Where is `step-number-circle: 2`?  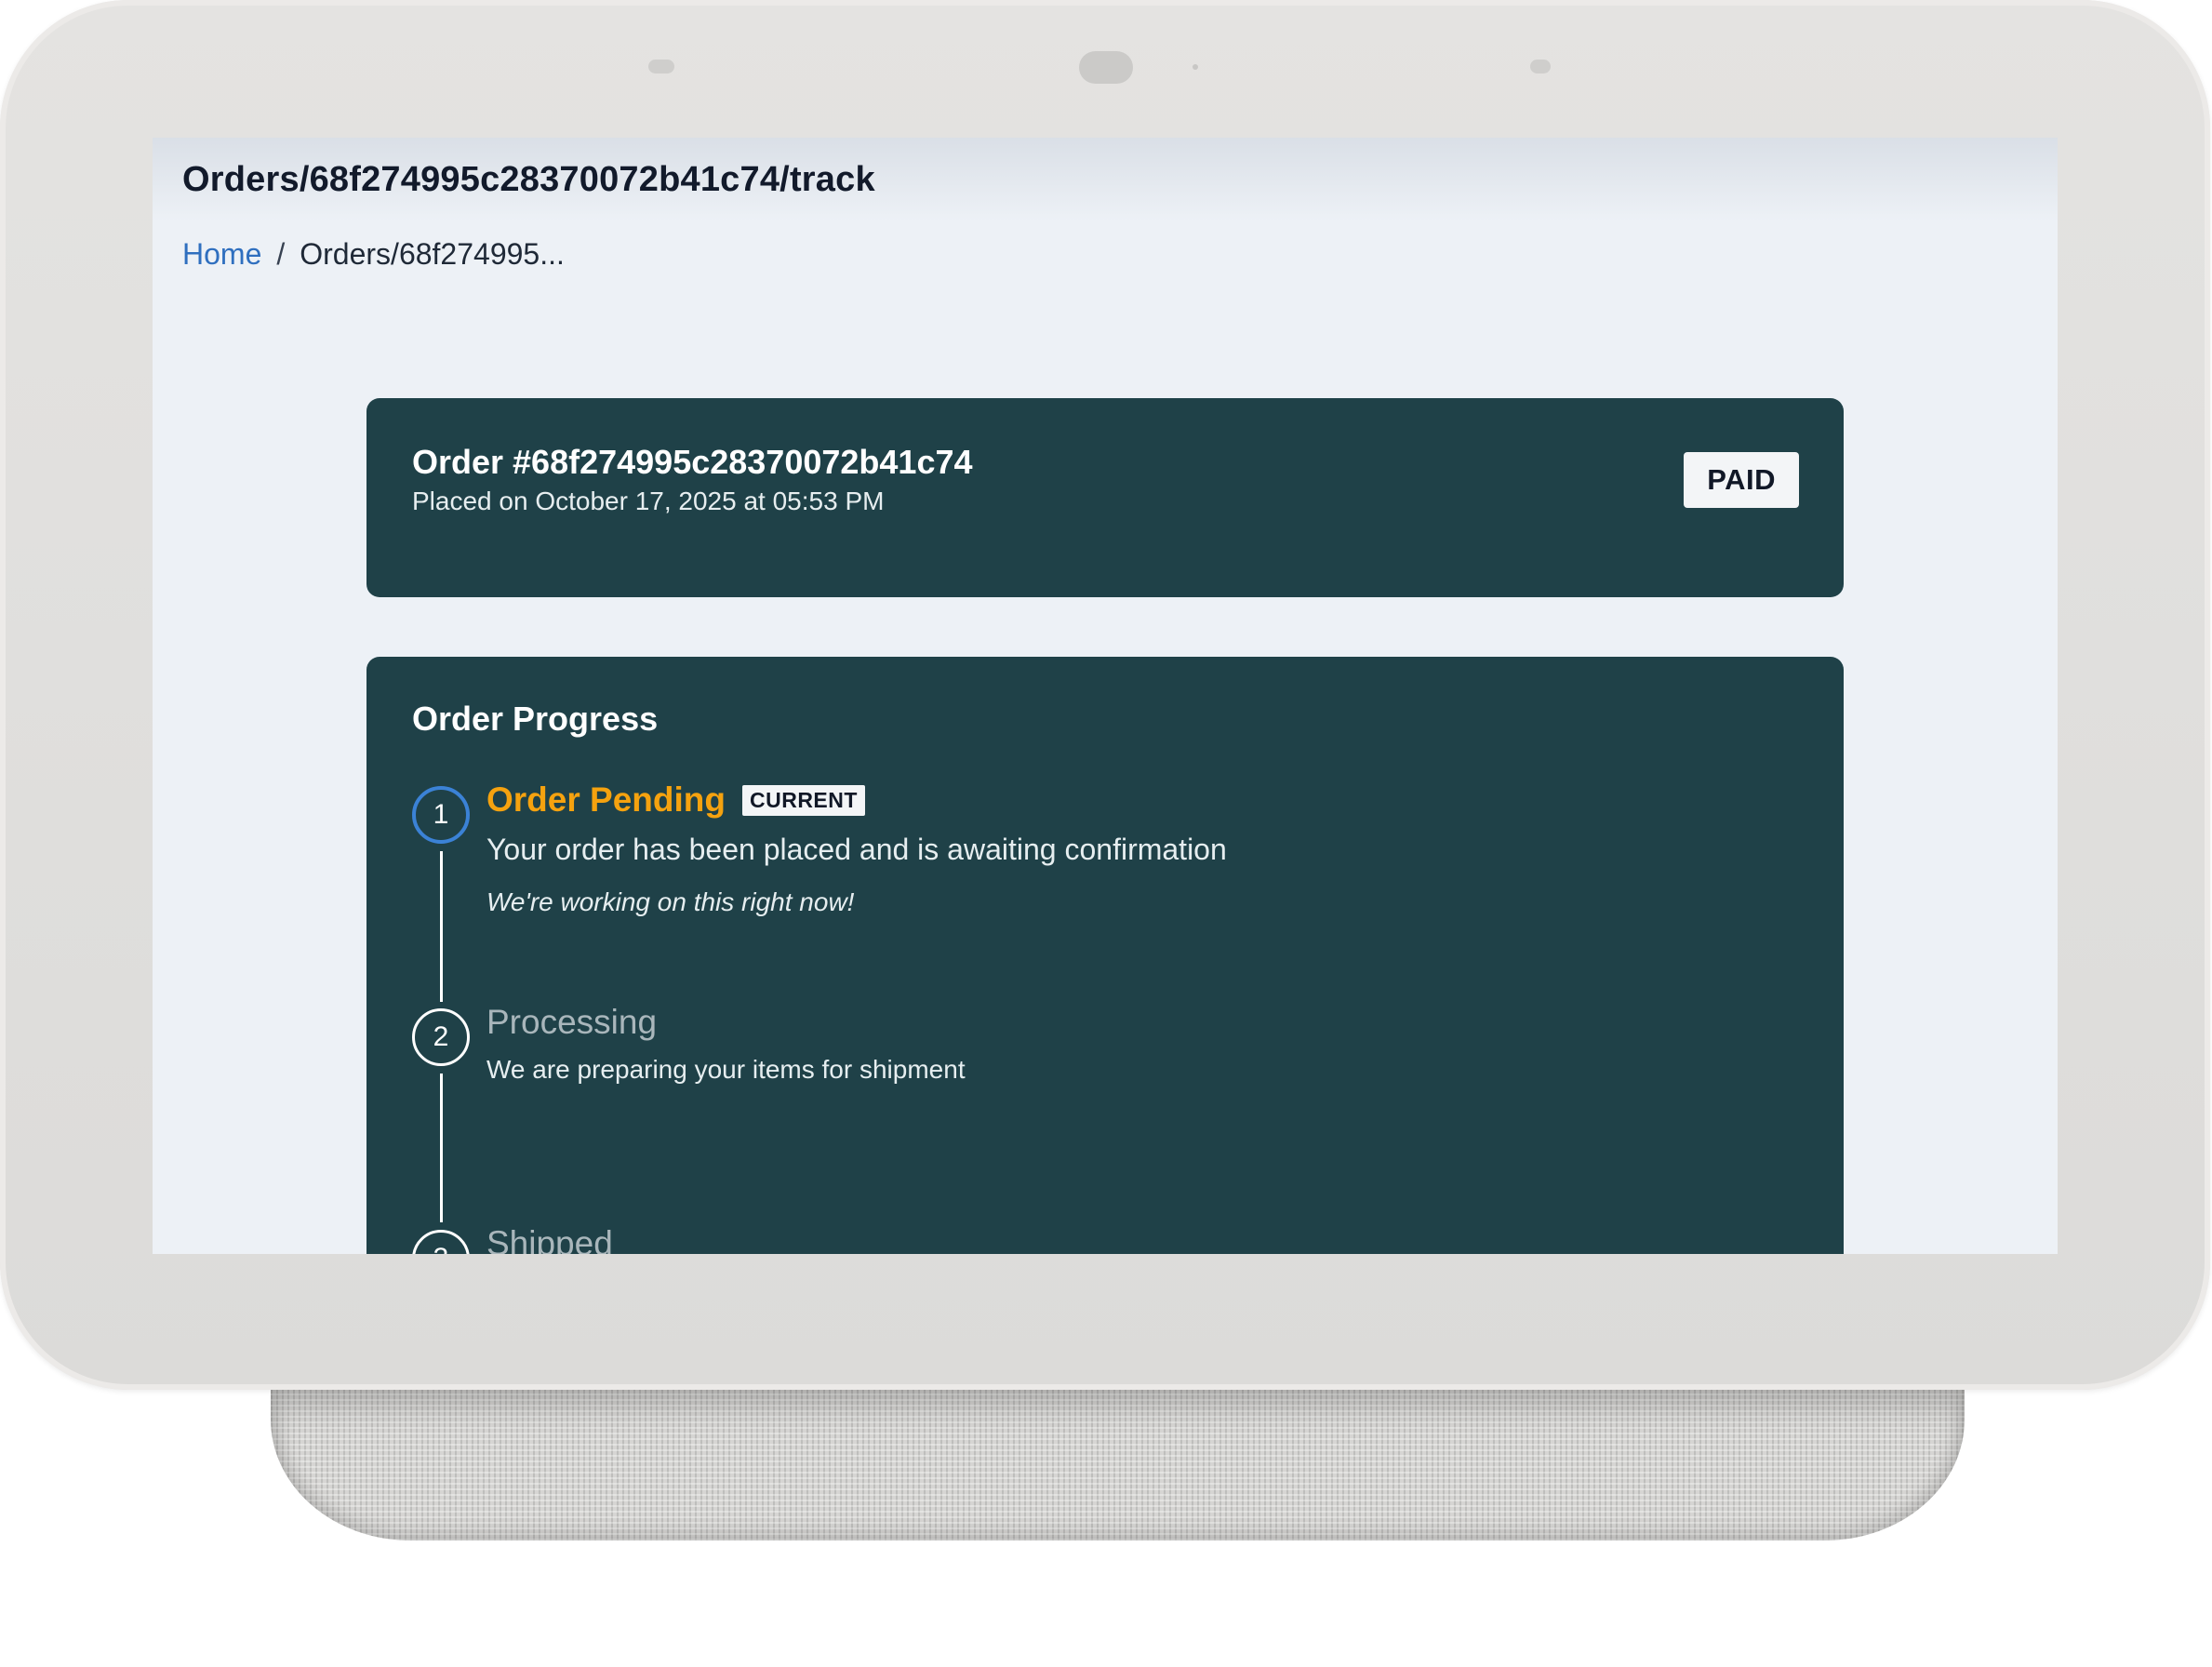
step-number-circle: 2 is located at coordinates (441, 1037).